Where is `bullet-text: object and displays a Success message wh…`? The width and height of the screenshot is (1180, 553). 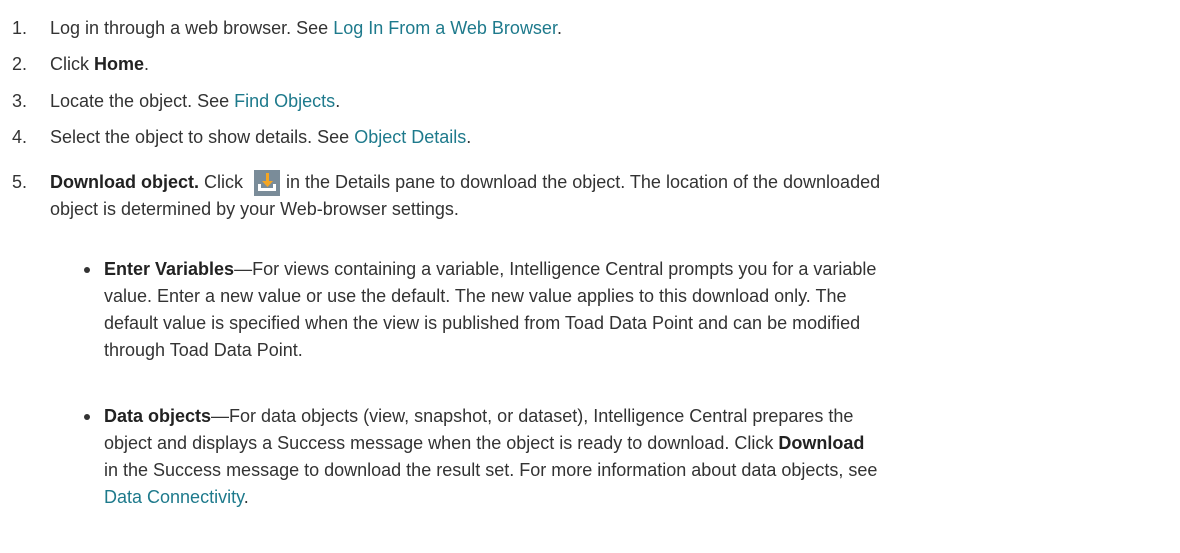 bullet-text: object and displays a Success message wh… is located at coordinates (441, 443).